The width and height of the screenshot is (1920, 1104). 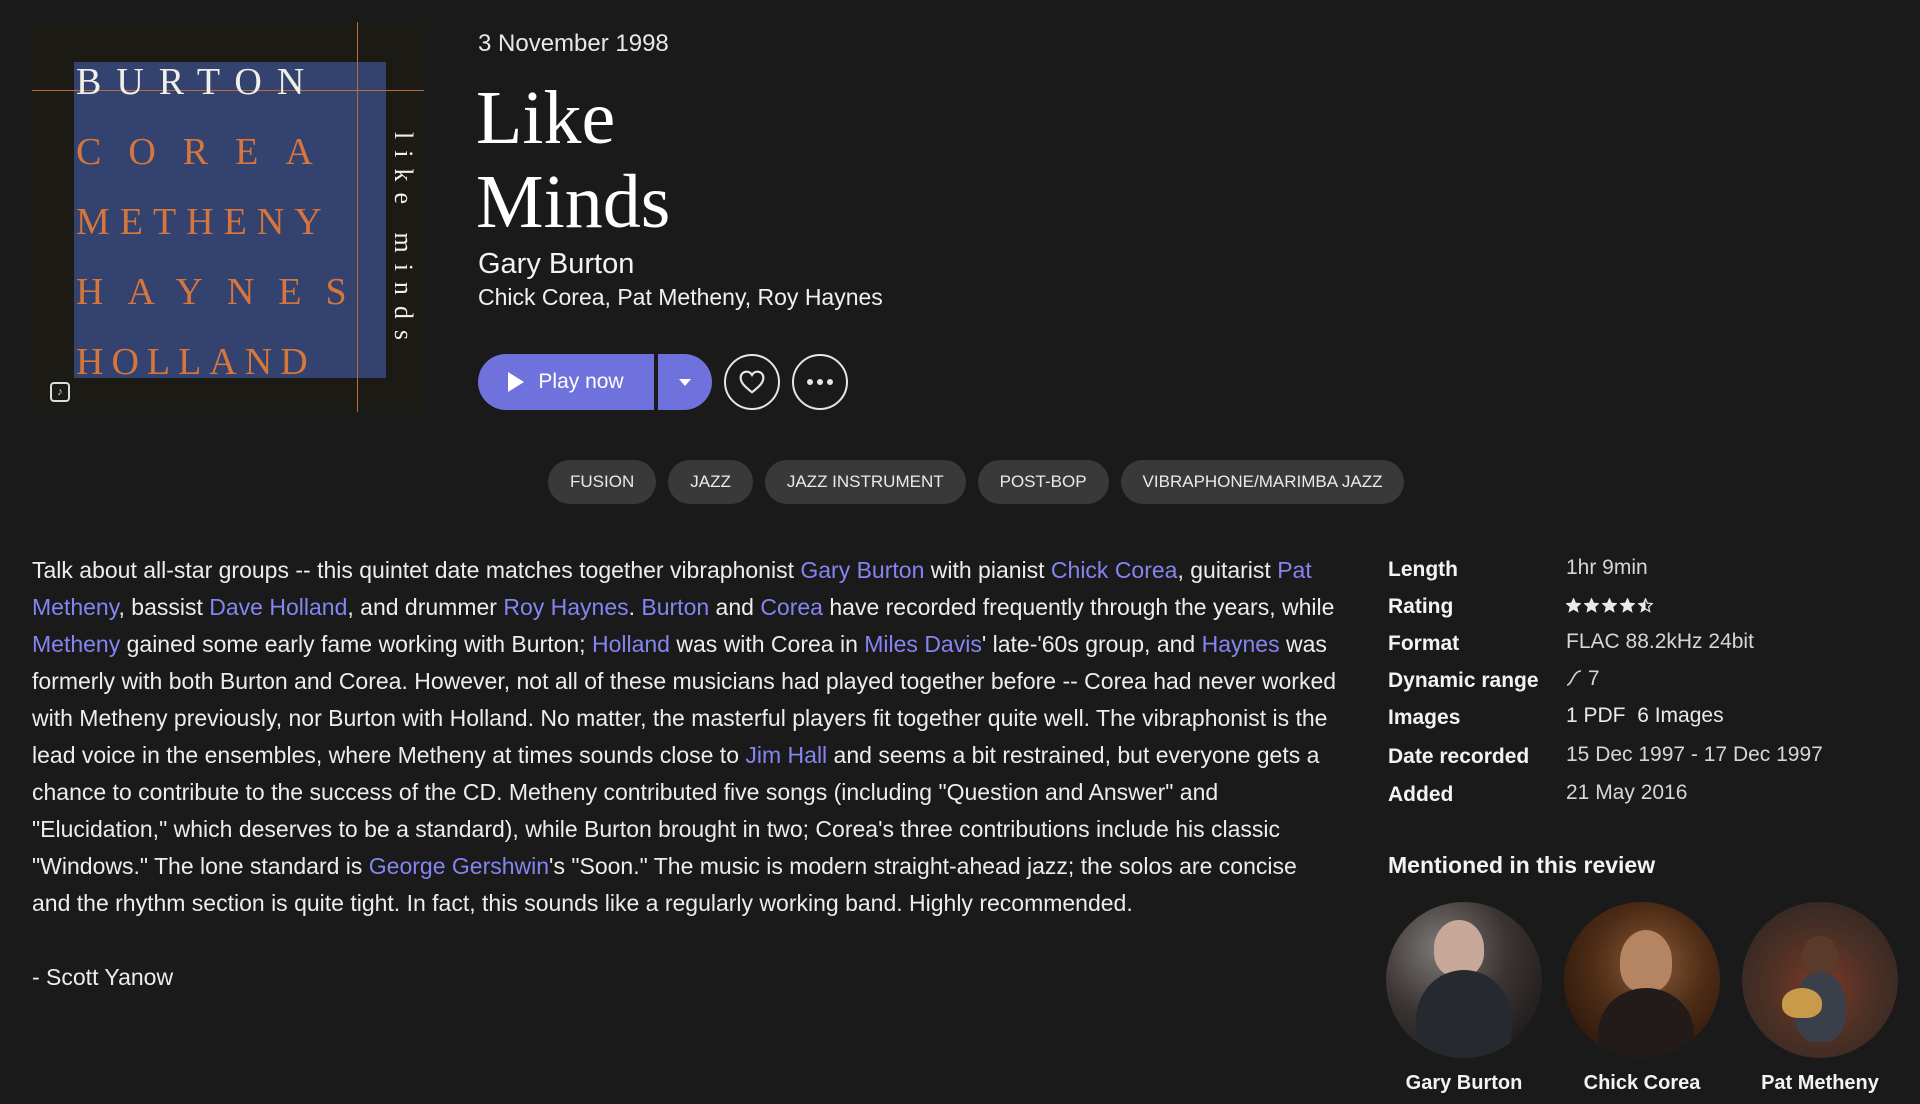 I want to click on date-recorded-value: 15 Dec 1997 - 17 Dec 1997, so click(x=1694, y=754).